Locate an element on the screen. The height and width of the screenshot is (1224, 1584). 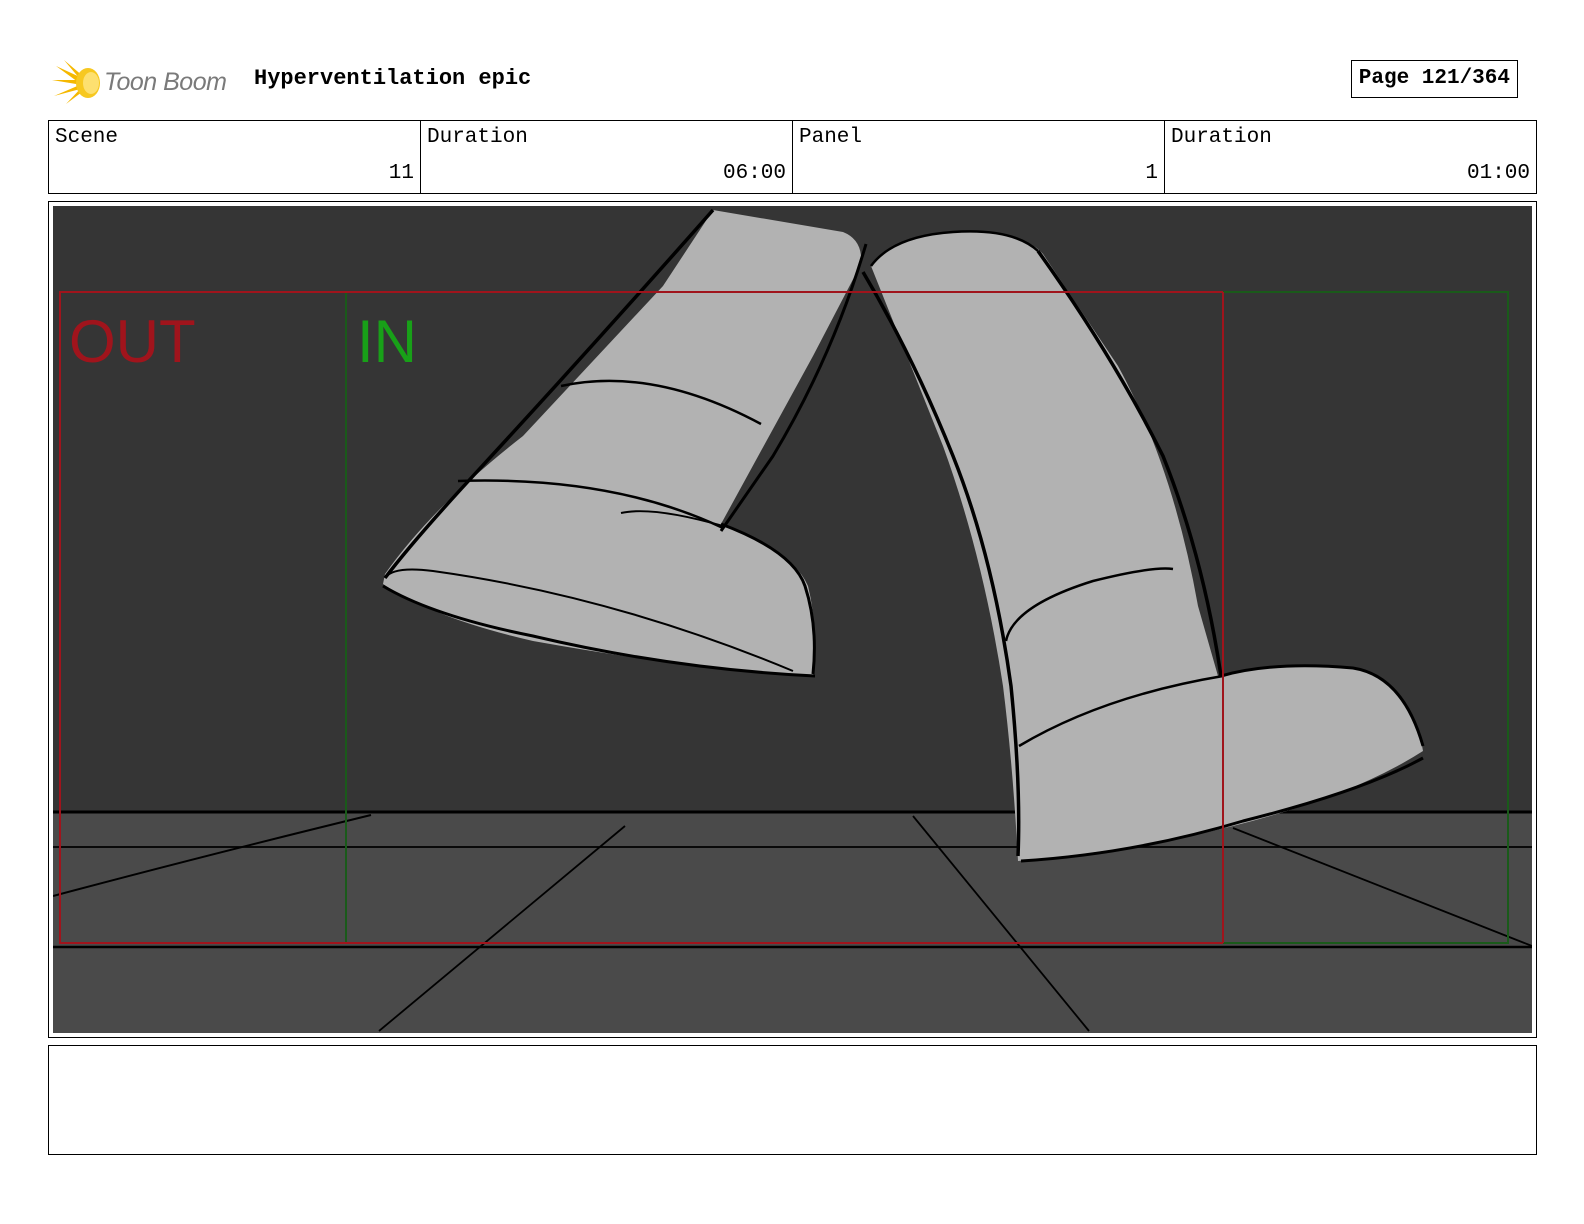
panel-notes-box is located at coordinates (792, 1100).